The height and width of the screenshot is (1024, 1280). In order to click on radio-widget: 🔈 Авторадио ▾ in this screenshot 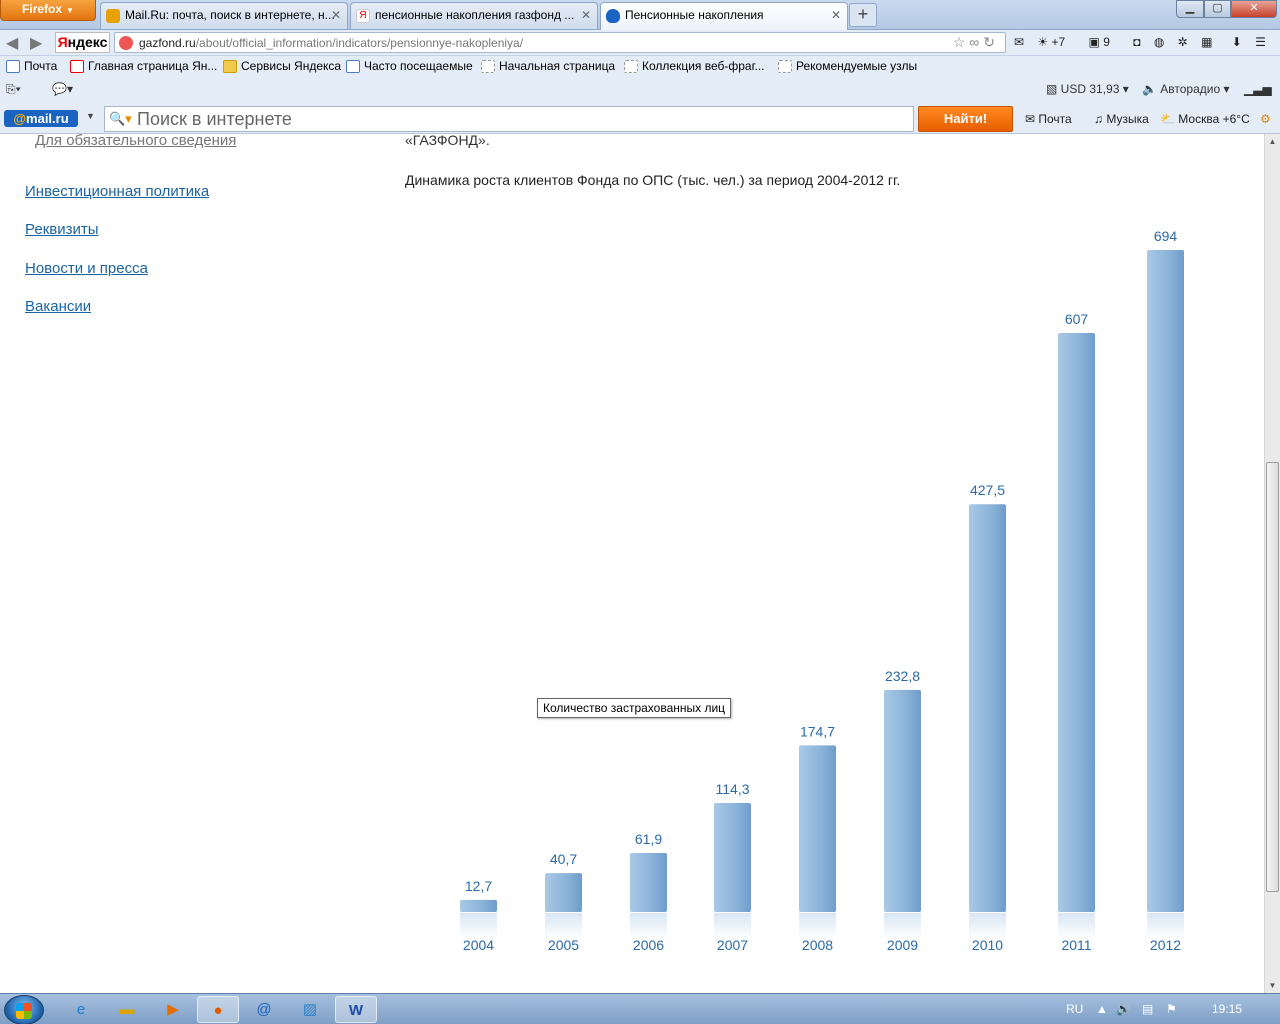, I will do `click(1186, 89)`.